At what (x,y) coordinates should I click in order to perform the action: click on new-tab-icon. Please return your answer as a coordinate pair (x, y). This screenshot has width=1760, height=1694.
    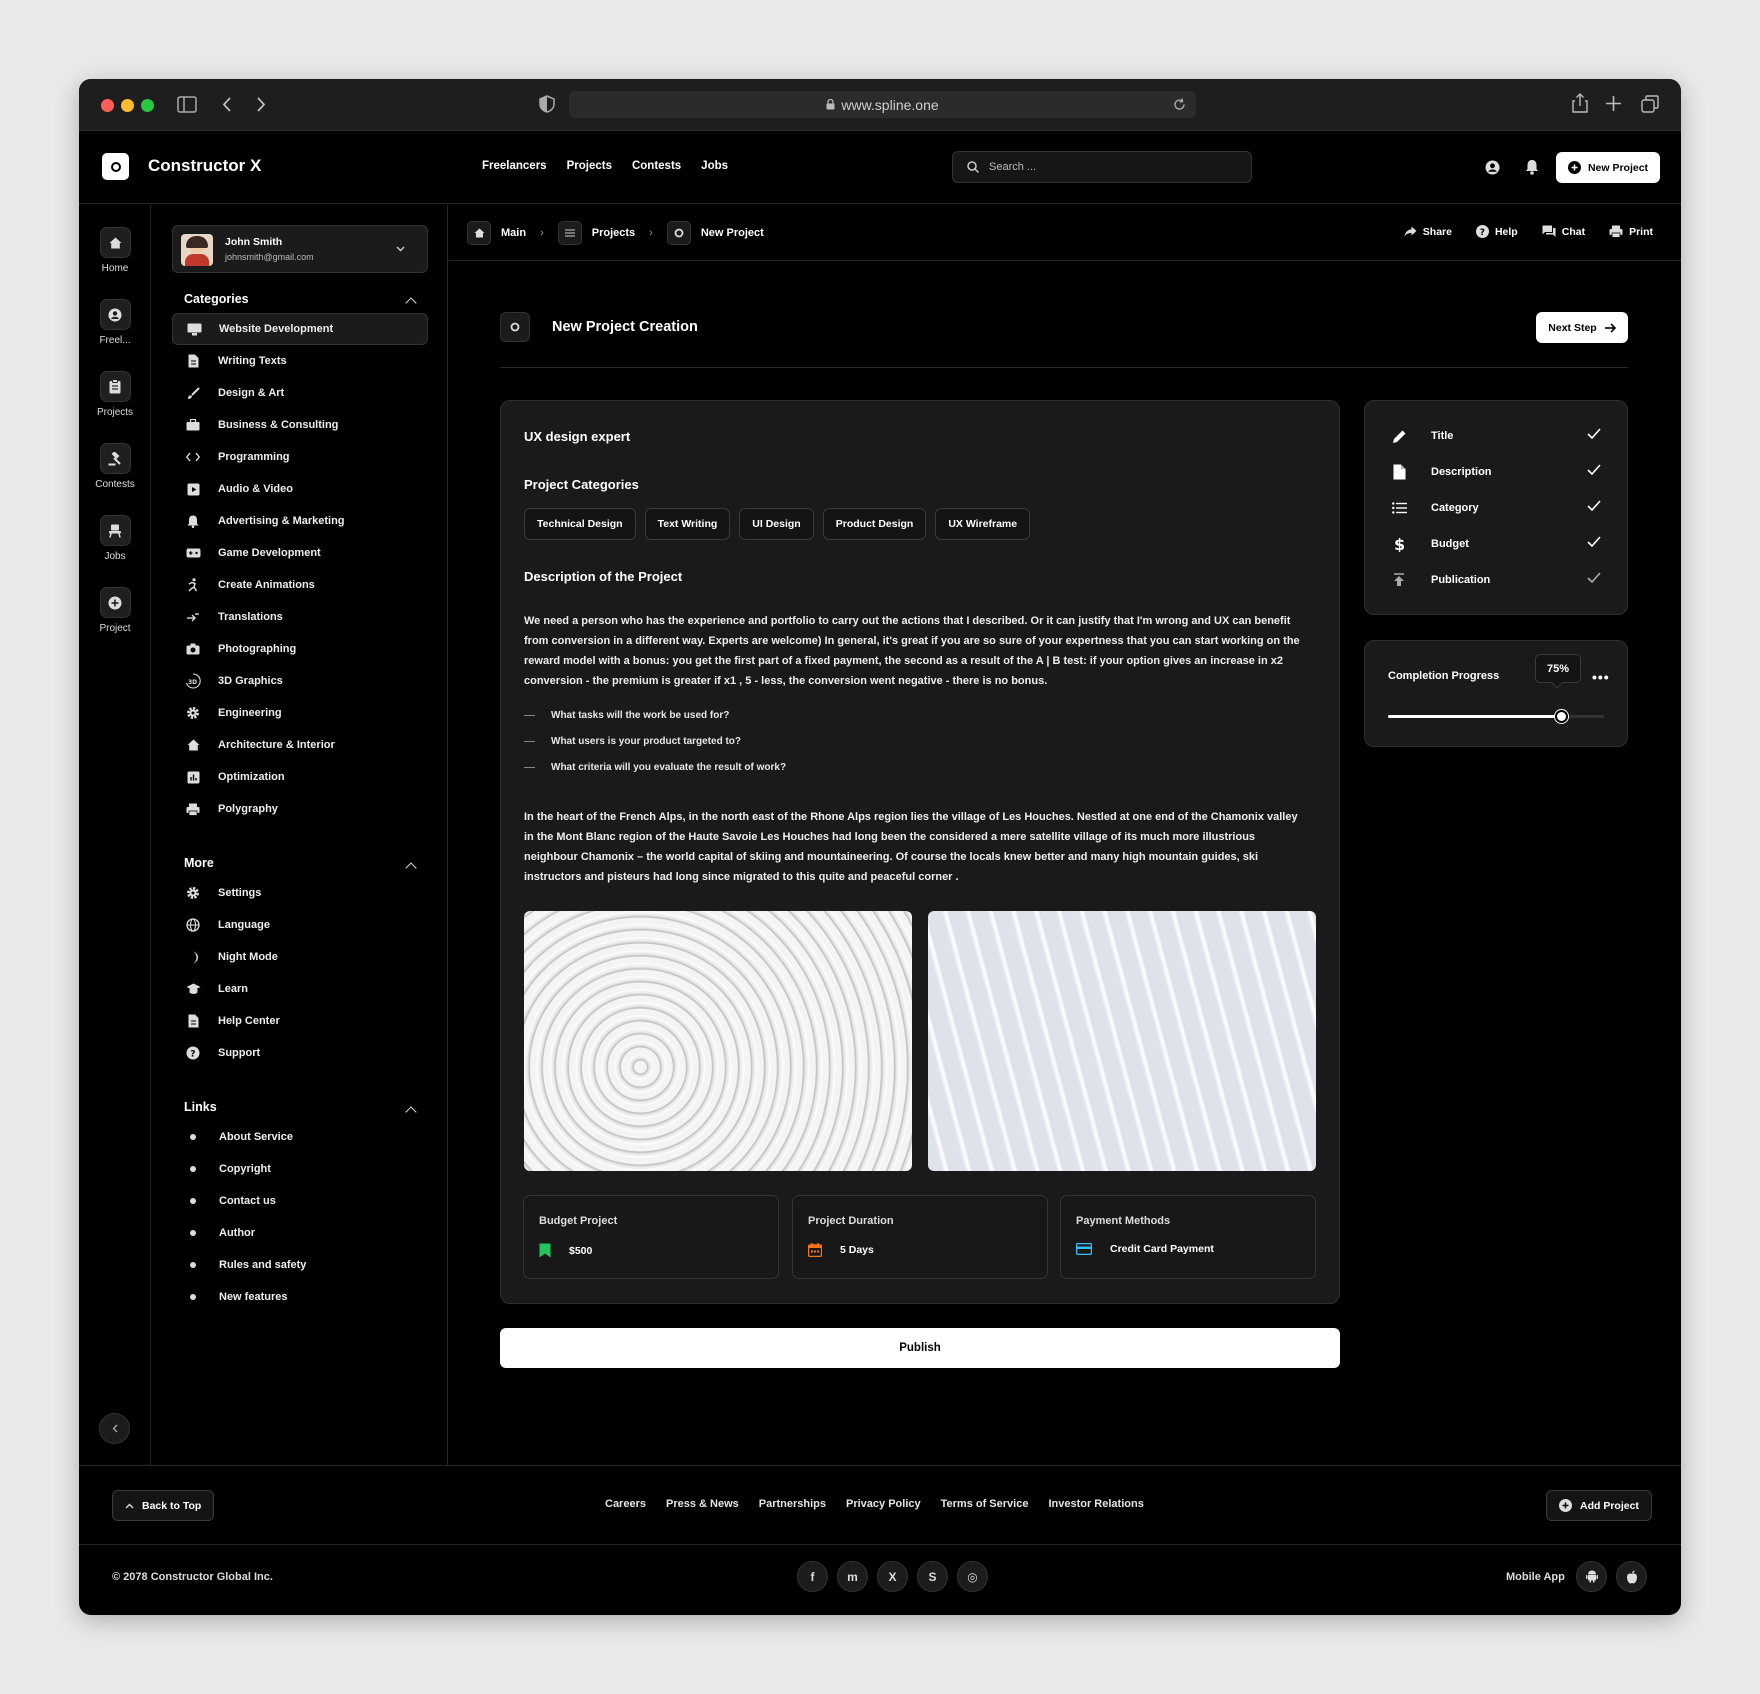
    Looking at the image, I should click on (1613, 103).